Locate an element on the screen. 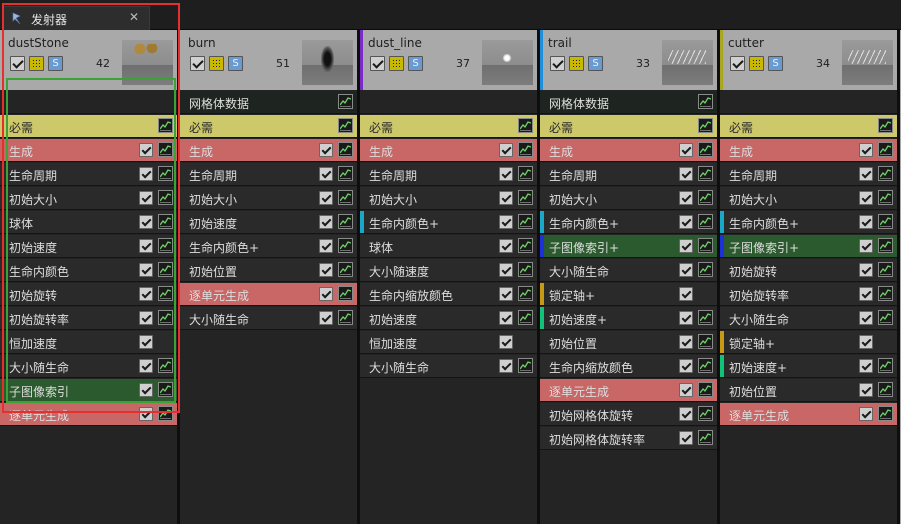 Image resolution: width=901 pixels, height=524 pixels. module-row: 网格体数据 is located at coordinates (268, 102).